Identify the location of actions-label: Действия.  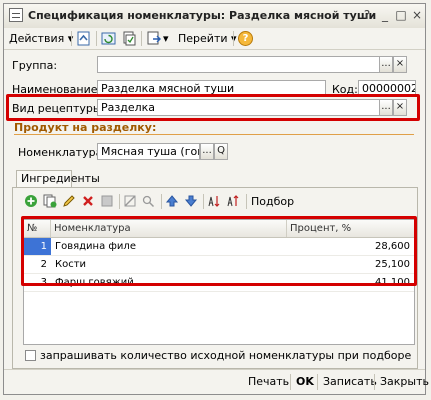
(37, 38).